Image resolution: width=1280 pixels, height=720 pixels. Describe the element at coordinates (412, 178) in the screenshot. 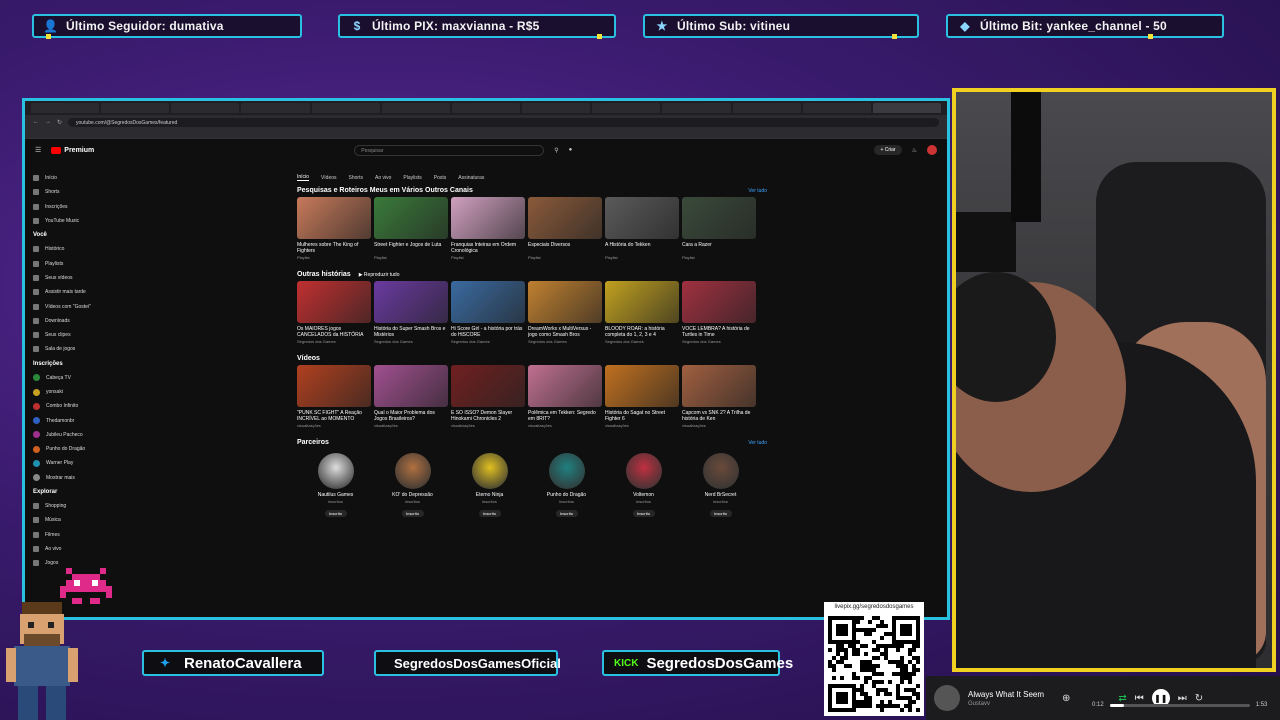

I see `channel-tab: Playlists` at that location.